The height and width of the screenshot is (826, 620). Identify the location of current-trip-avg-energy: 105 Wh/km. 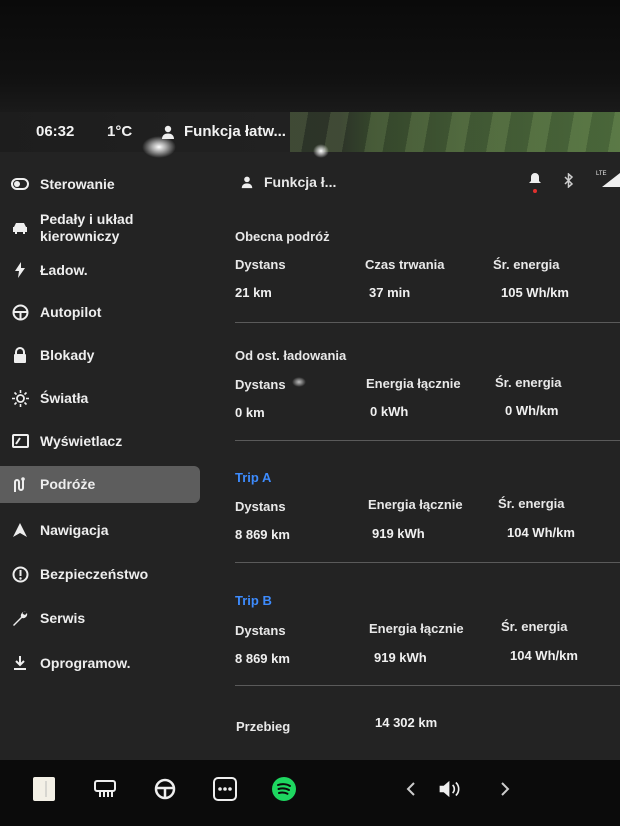
(535, 292).